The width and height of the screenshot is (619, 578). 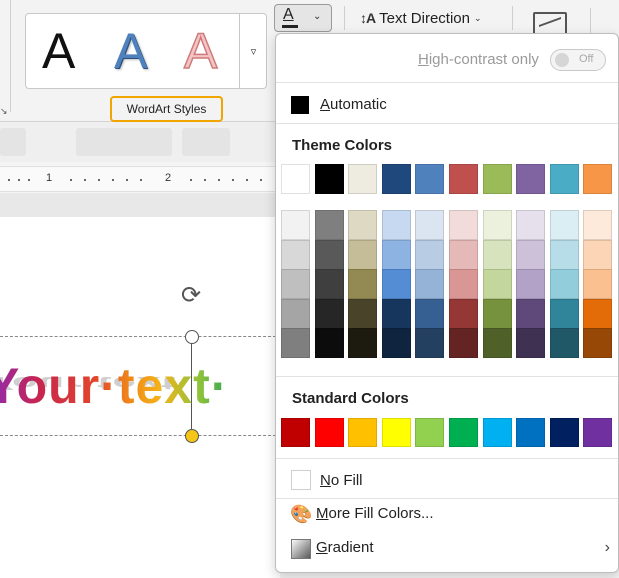 What do you see at coordinates (138, 435) in the screenshot?
I see `selection-border-bottom` at bounding box center [138, 435].